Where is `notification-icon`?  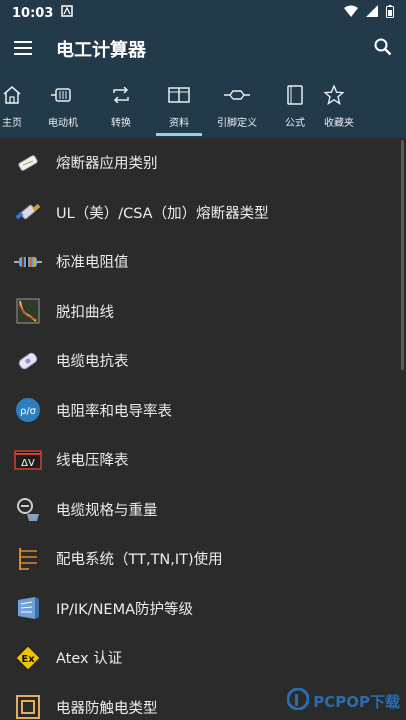
notification-icon is located at coordinates (67, 13).